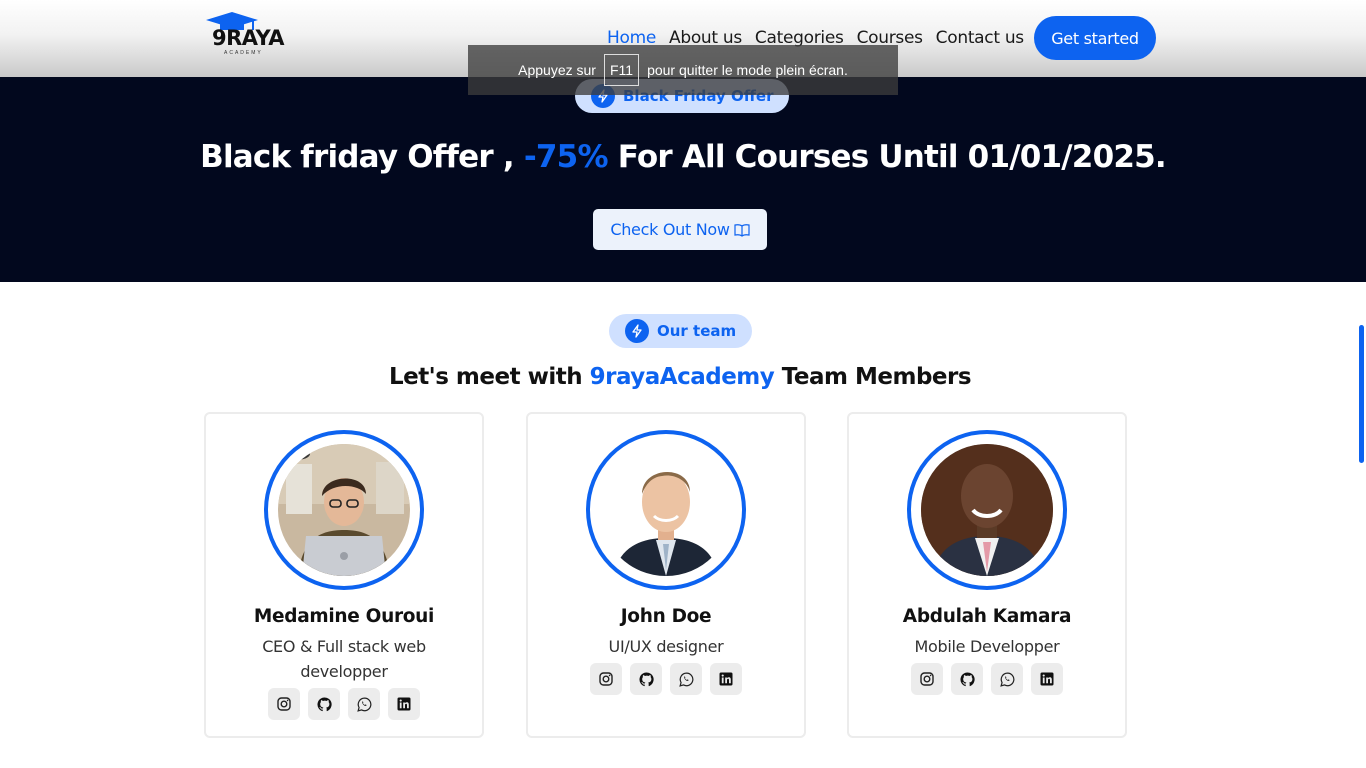 The height and width of the screenshot is (768, 1366). I want to click on member-name: John Doe, so click(666, 616).